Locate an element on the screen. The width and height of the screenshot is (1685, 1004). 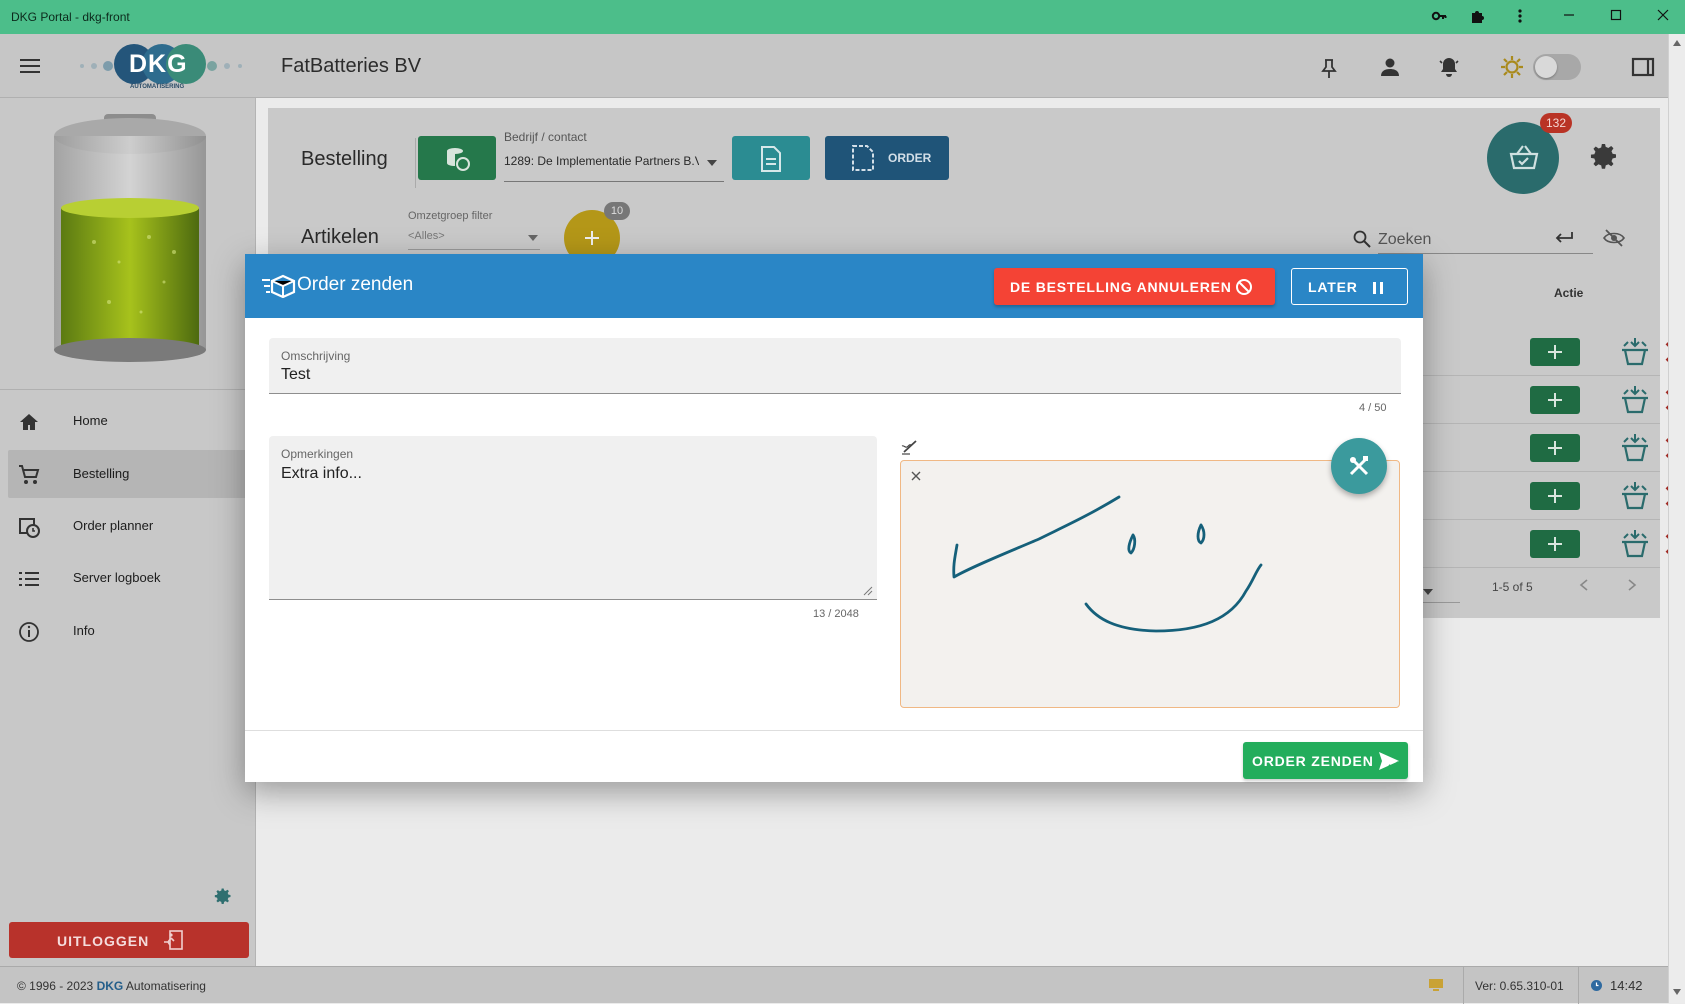
sidebar-settings-icon is located at coordinates (223, 896).